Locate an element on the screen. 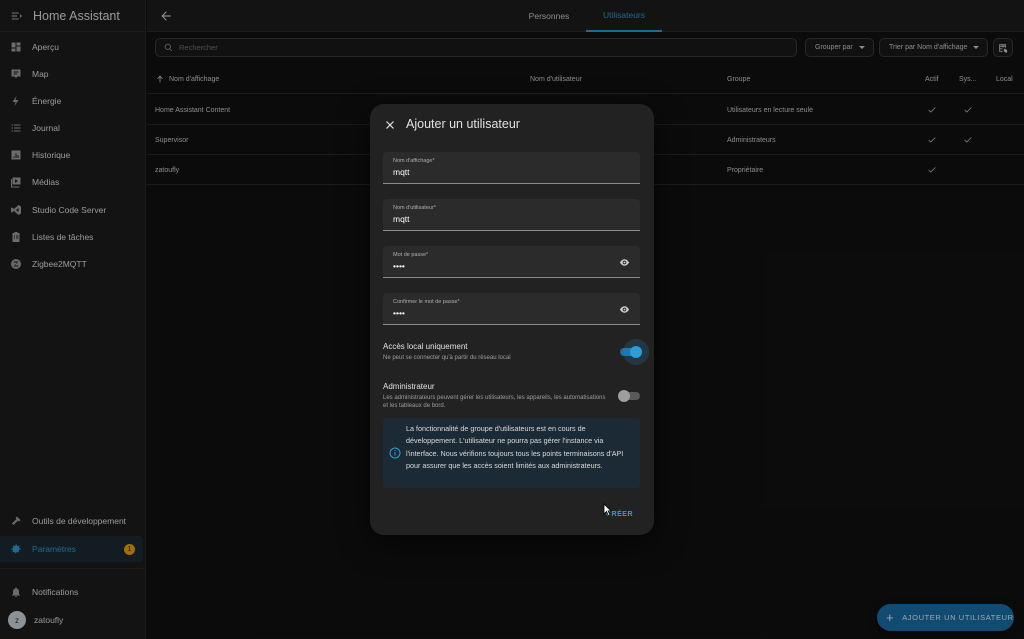  admin-title: Administrateur is located at coordinates (409, 386).